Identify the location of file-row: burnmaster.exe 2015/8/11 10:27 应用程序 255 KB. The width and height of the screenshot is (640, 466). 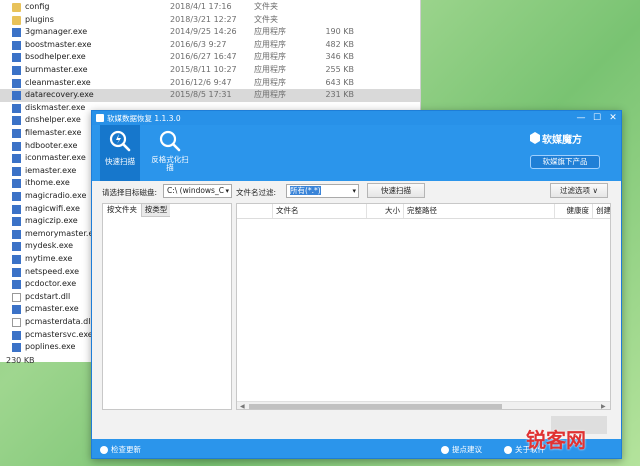
(210, 70).